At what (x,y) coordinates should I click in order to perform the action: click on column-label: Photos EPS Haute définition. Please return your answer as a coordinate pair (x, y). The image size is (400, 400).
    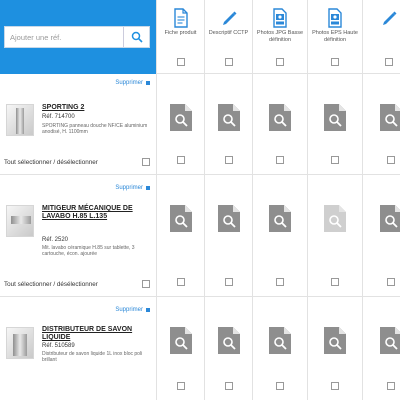
    Looking at the image, I should click on (335, 36).